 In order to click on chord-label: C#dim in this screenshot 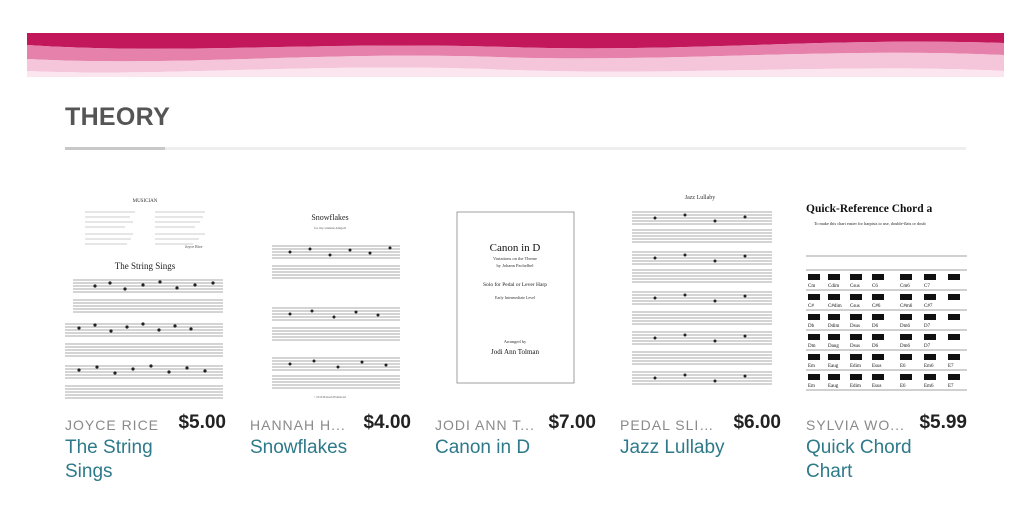, I will do `click(835, 306)`.